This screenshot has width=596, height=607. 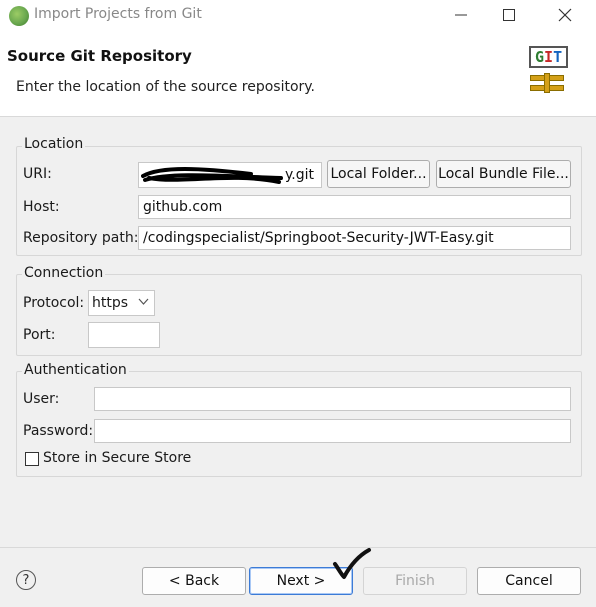 What do you see at coordinates (549, 57) in the screenshot?
I see `git-logo-text: GIT` at bounding box center [549, 57].